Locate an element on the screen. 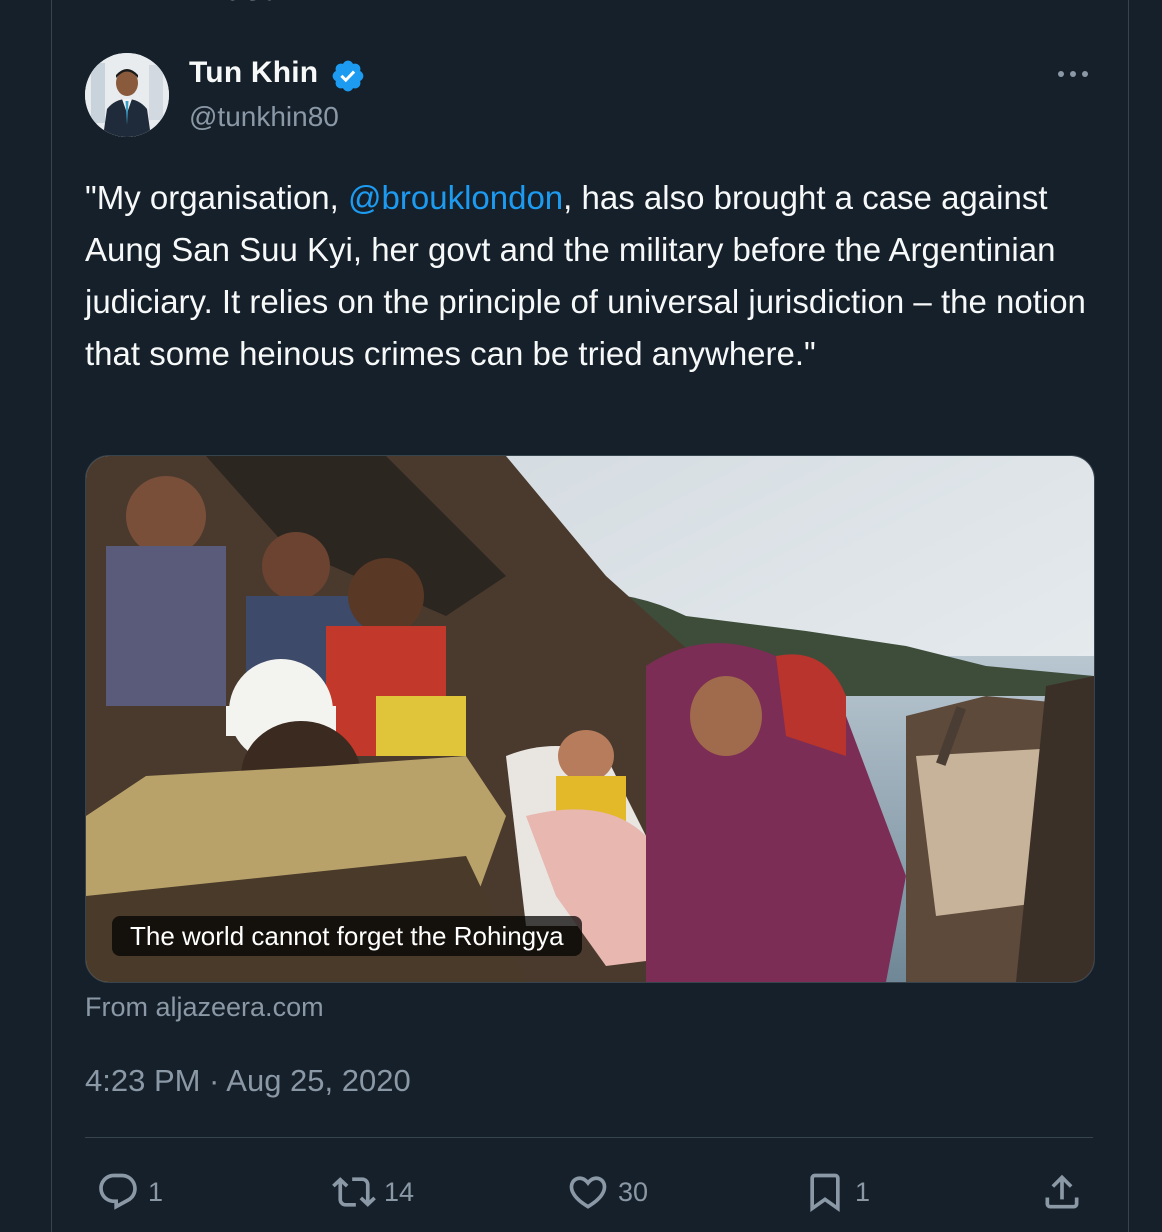  repost-button: 14 is located at coordinates (373, 1192).